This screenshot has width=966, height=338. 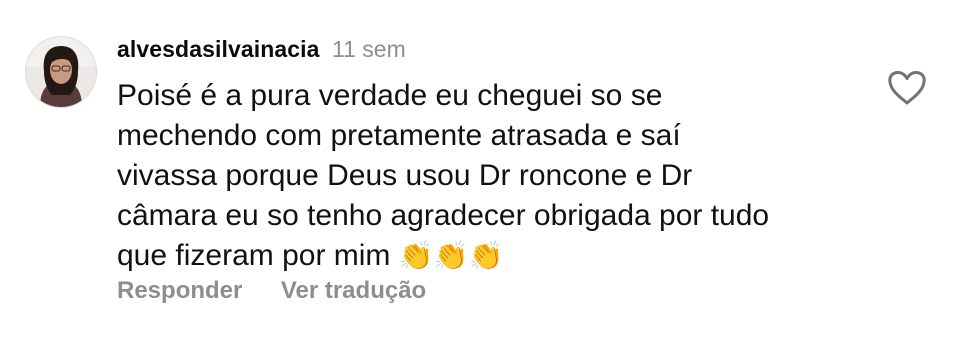 What do you see at coordinates (179, 290) in the screenshot?
I see `reply-button: Responder` at bounding box center [179, 290].